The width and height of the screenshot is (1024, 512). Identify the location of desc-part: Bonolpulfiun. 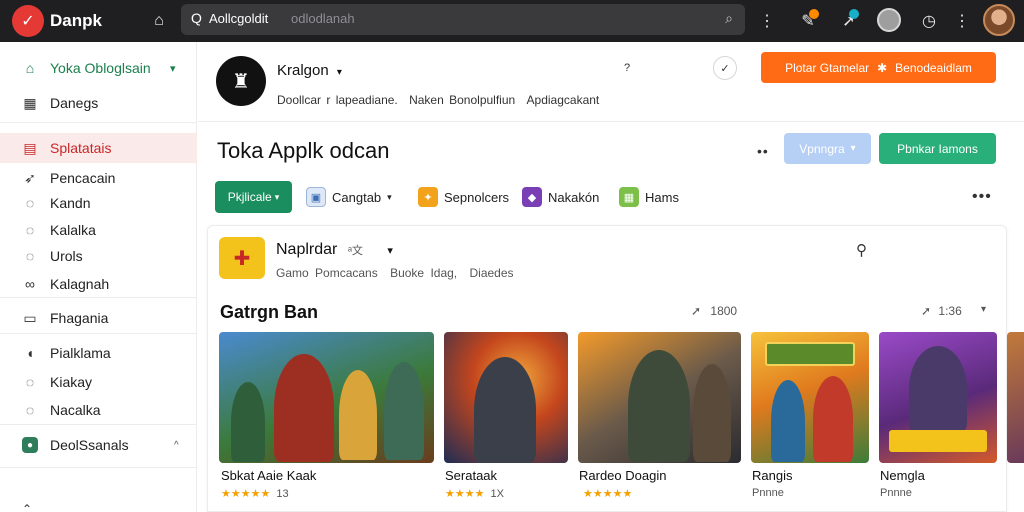
(482, 100).